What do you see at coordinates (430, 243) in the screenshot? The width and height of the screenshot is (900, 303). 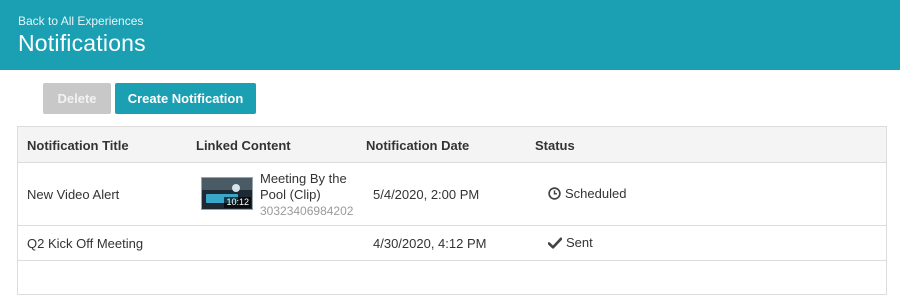 I see `notification-date: 4/30/2020, 4:12 PM` at bounding box center [430, 243].